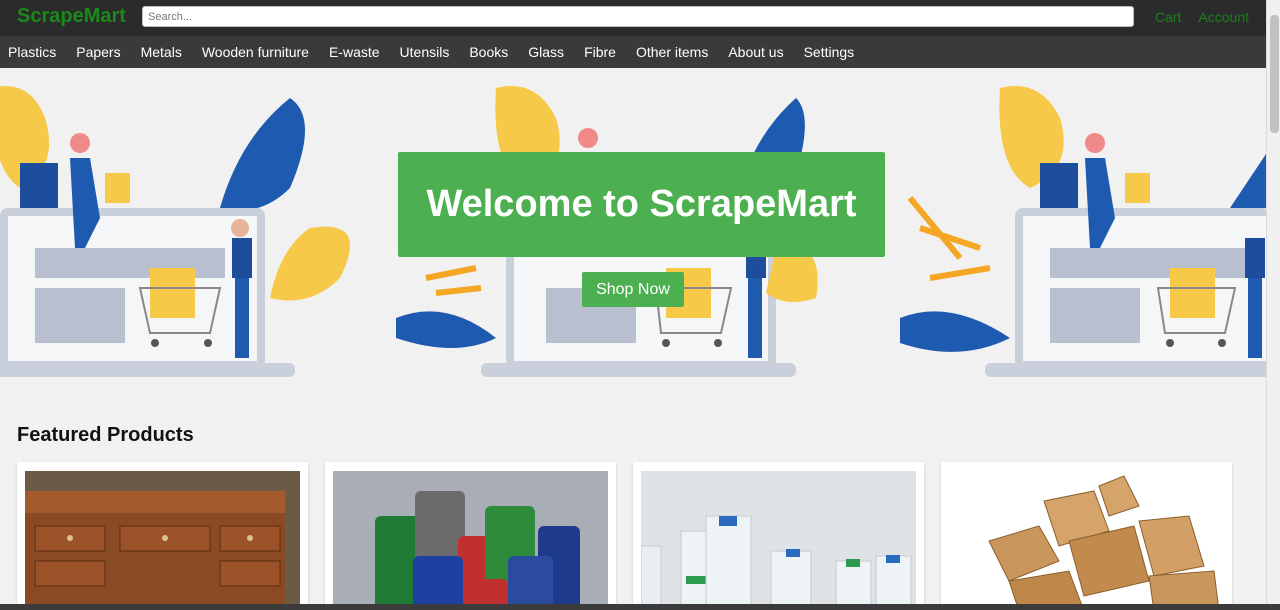  What do you see at coordinates (1273, 302) in the screenshot?
I see `vertical-scrollbar` at bounding box center [1273, 302].